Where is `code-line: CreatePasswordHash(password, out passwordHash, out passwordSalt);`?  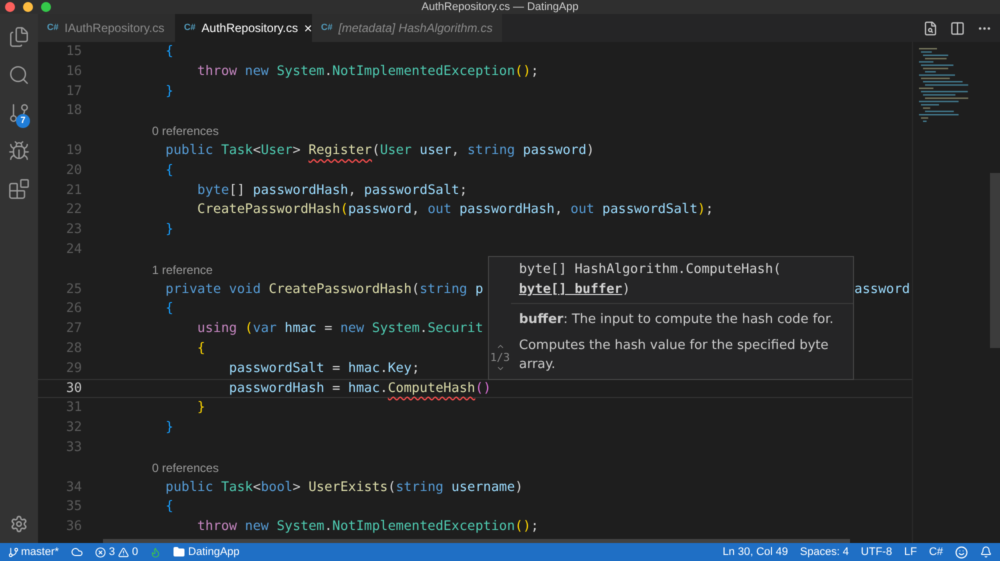 code-line: CreatePasswordHash(password, out passwordHash, out passwordSalt); is located at coordinates (455, 210).